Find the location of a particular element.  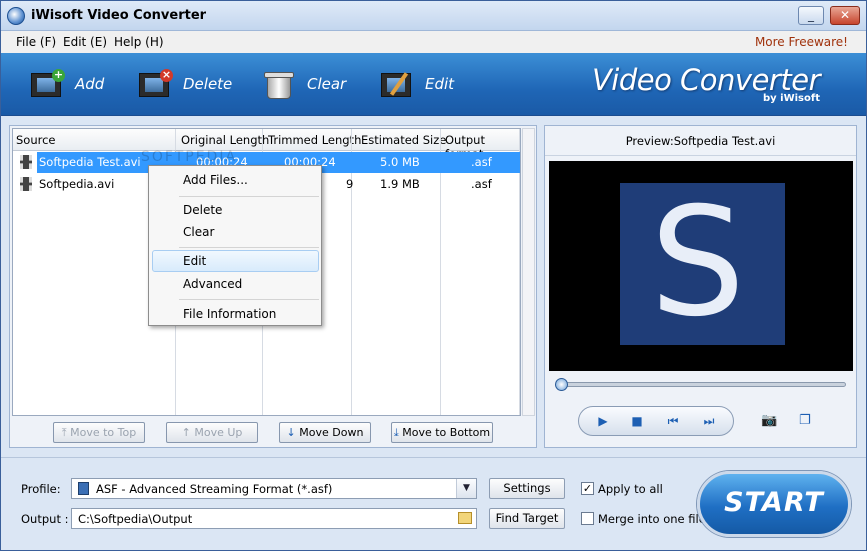

start-button: START is located at coordinates (774, 504).